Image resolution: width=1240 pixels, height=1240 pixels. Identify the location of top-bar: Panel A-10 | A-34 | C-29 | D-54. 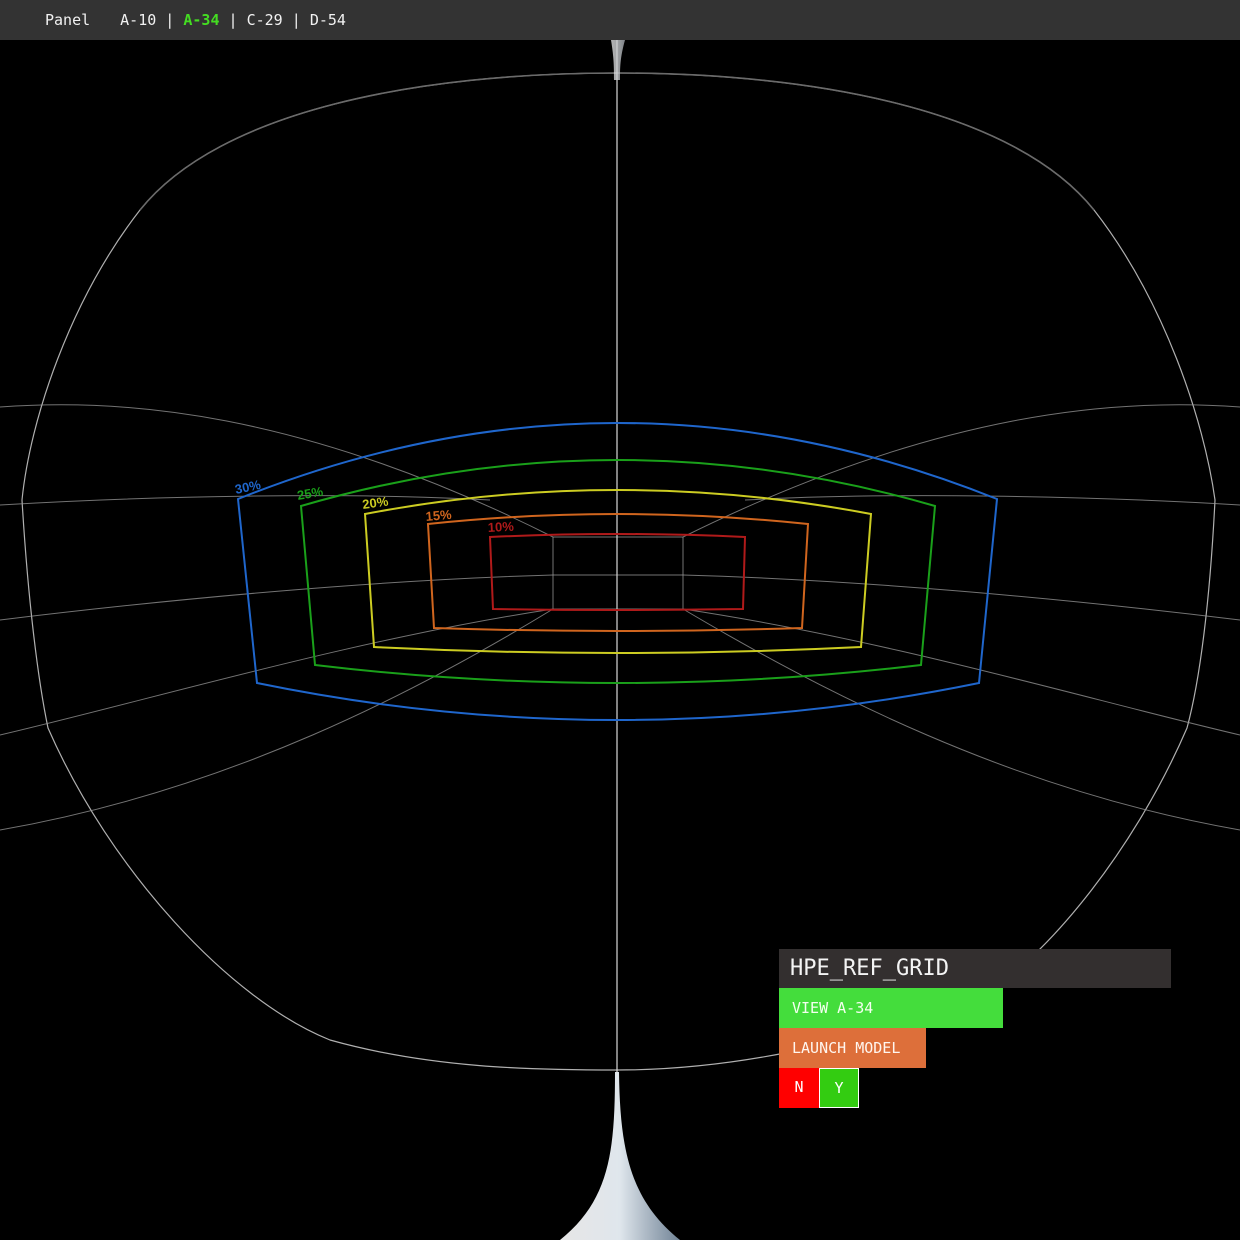
(620, 20).